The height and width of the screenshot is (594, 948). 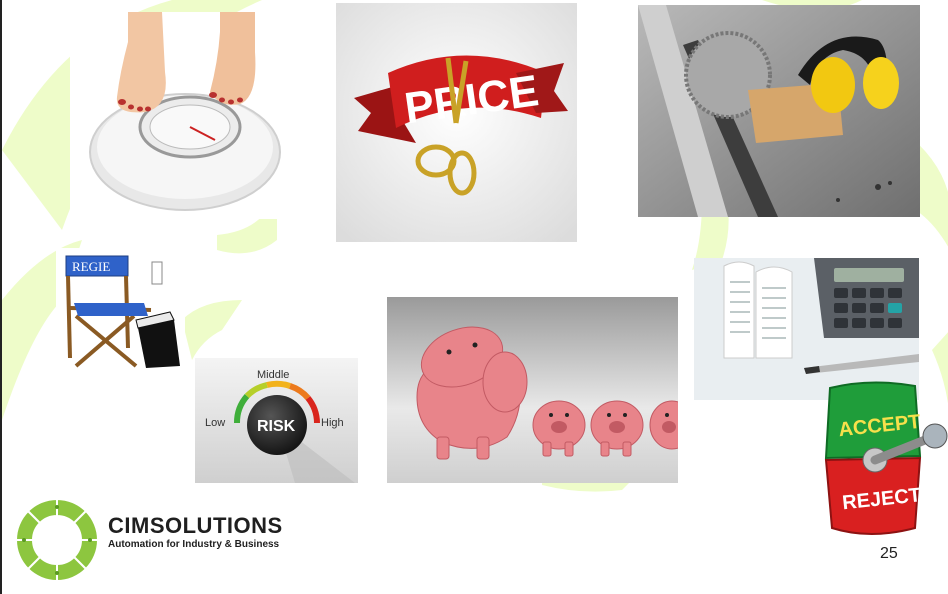 I want to click on cimsolutions-logo, so click(x=57, y=540).